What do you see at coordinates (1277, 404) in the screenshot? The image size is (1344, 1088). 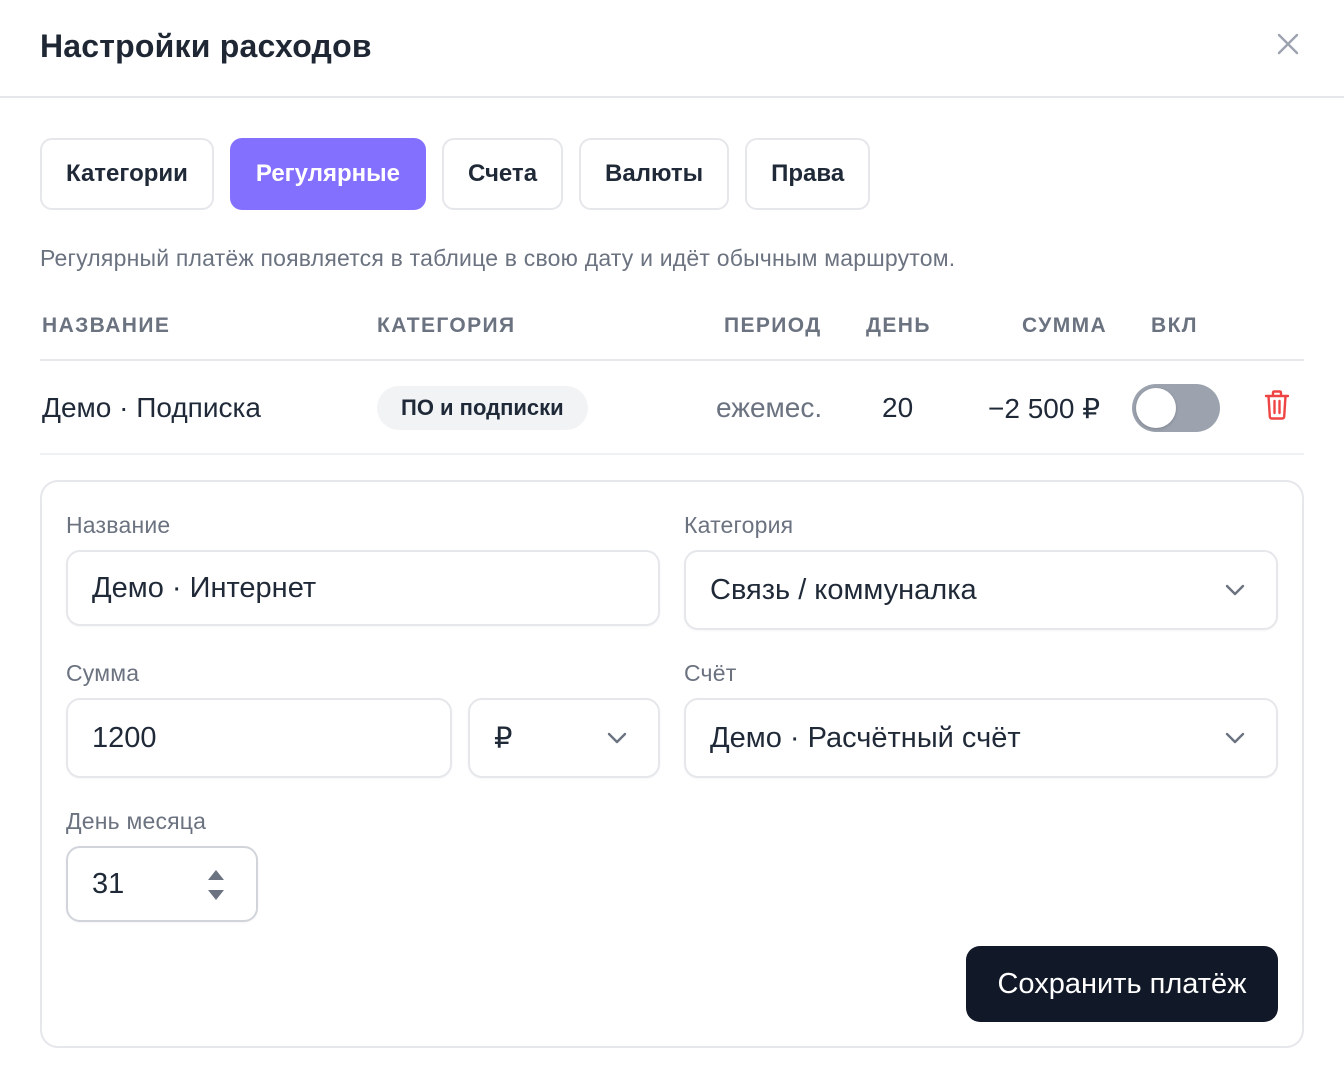 I see `trash-icon` at bounding box center [1277, 404].